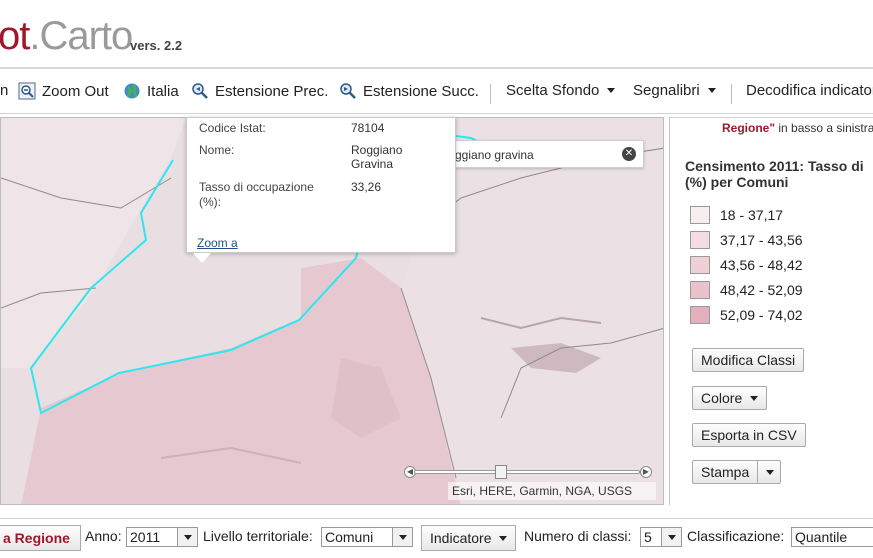 The height and width of the screenshot is (558, 873). What do you see at coordinates (377, 157) in the screenshot?
I see `popup-value: Roggiano Gravina` at bounding box center [377, 157].